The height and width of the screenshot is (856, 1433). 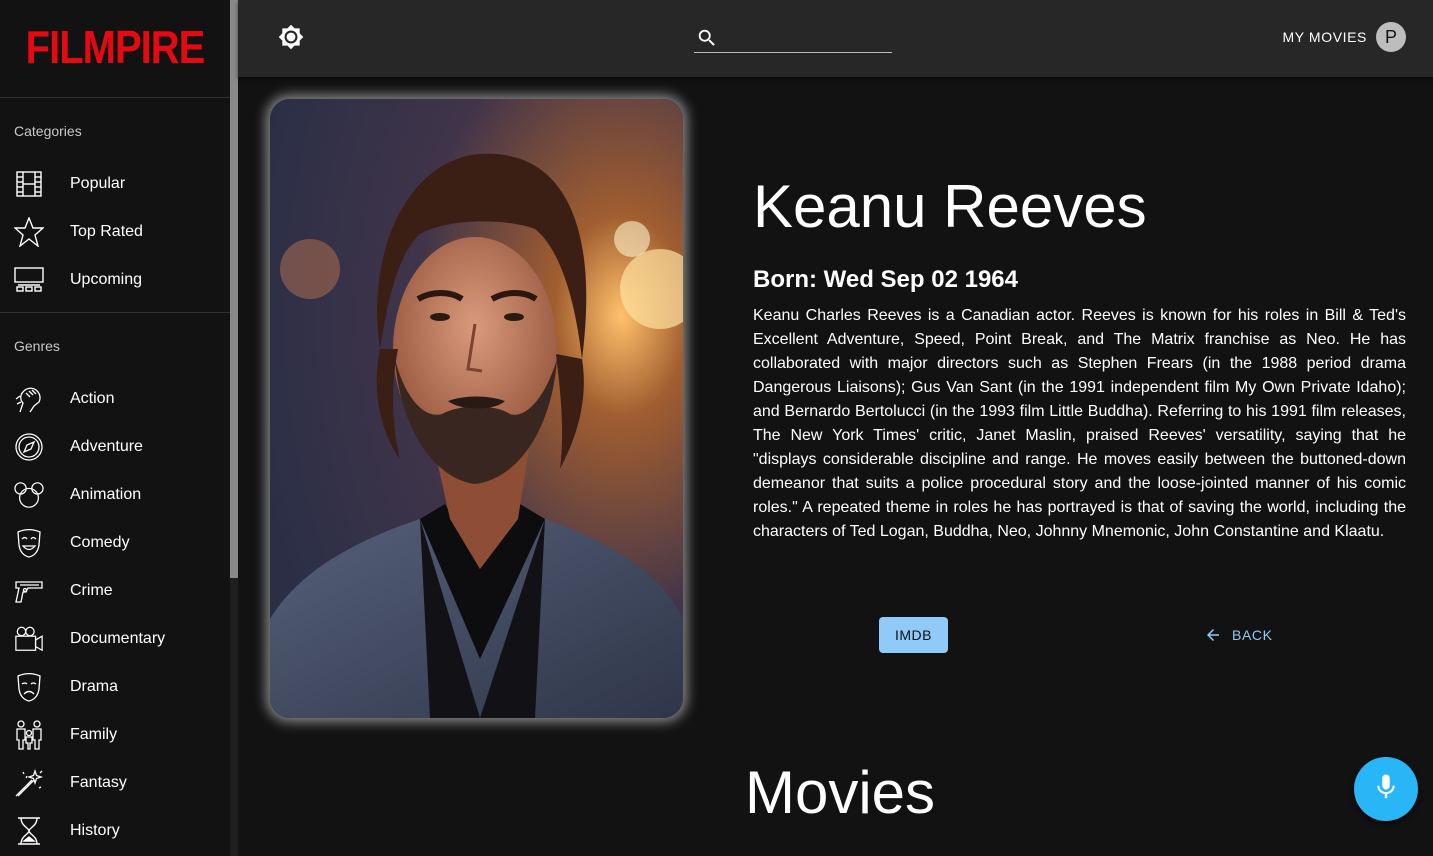 I want to click on filmpire-logo: FILMPIRE, so click(x=115, y=48).